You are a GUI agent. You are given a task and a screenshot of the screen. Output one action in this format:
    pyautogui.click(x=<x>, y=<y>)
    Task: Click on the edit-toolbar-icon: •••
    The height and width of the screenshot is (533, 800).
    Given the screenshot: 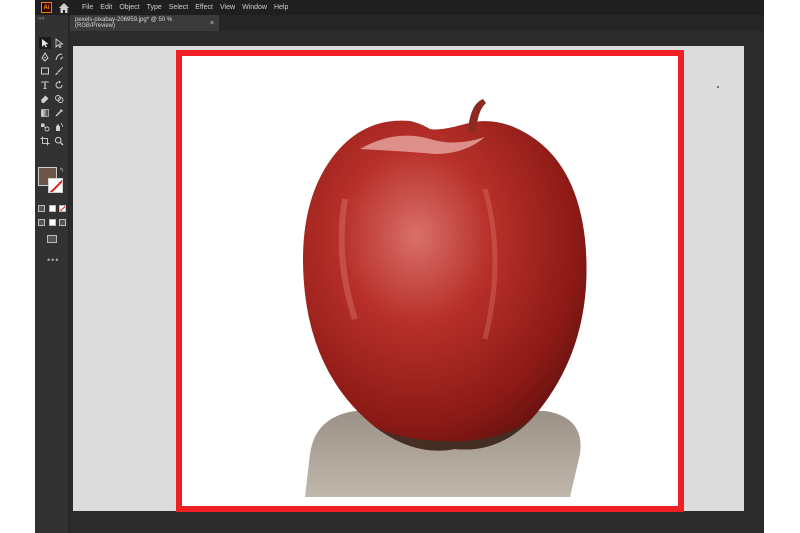 What is the action you would take?
    pyautogui.click(x=53, y=260)
    